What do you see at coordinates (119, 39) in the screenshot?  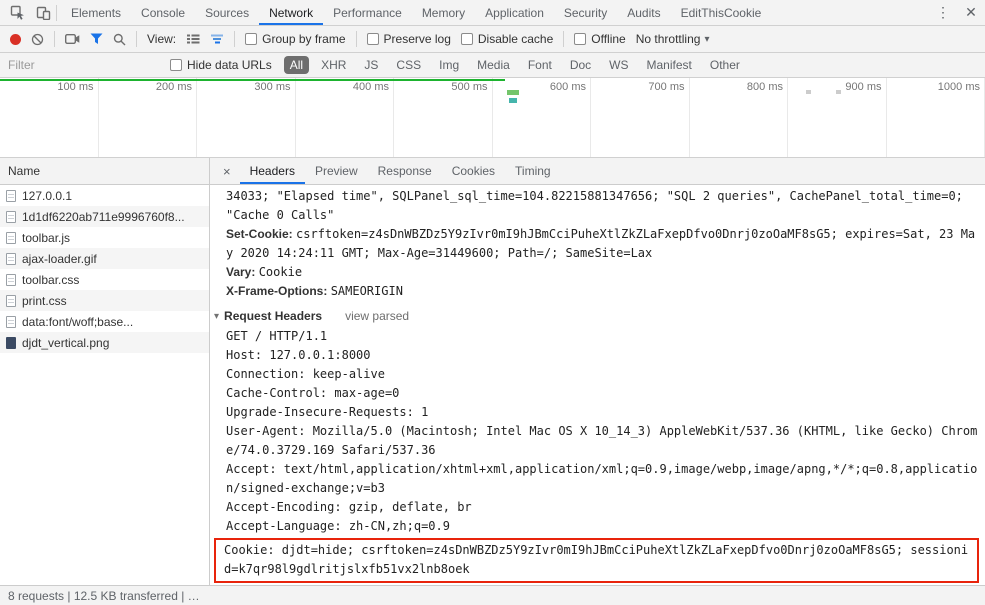 I see `search-icon` at bounding box center [119, 39].